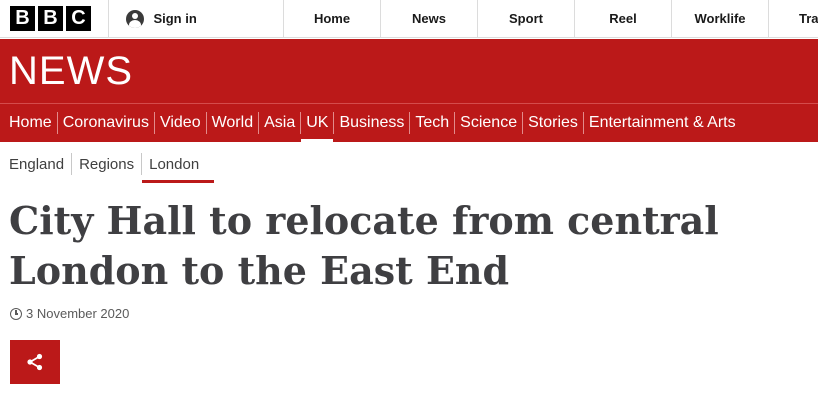 Image resolution: width=818 pixels, height=404 pixels. I want to click on nav-item-coronavirus: Coronavirus, so click(106, 123).